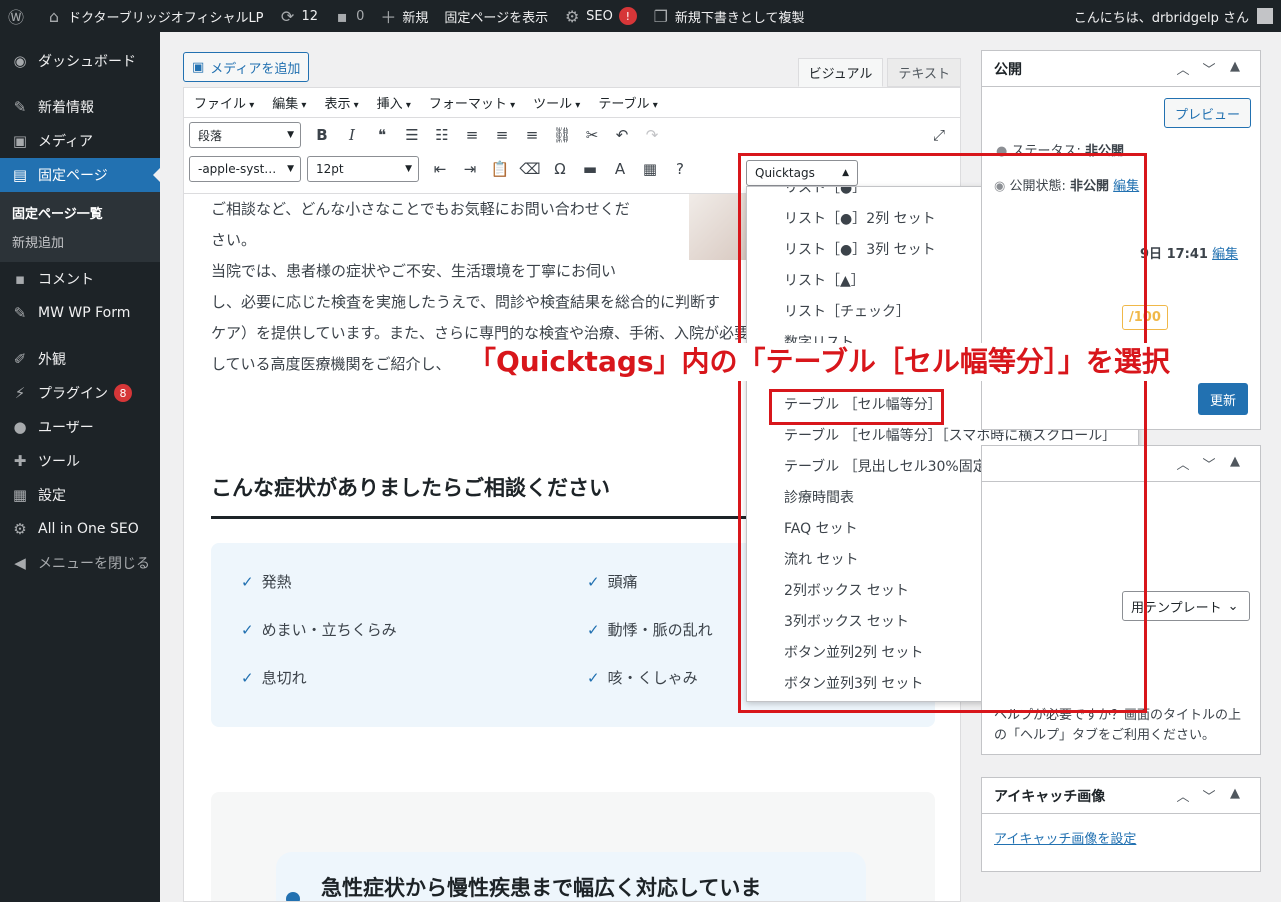 The width and height of the screenshot is (1281, 902). Describe the element at coordinates (500, 169) in the screenshot. I see `paste-icon: 📋` at that location.